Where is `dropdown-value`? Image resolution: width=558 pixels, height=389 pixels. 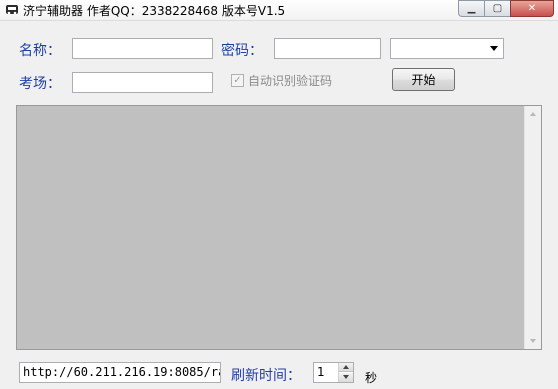 dropdown-value is located at coordinates (438, 48).